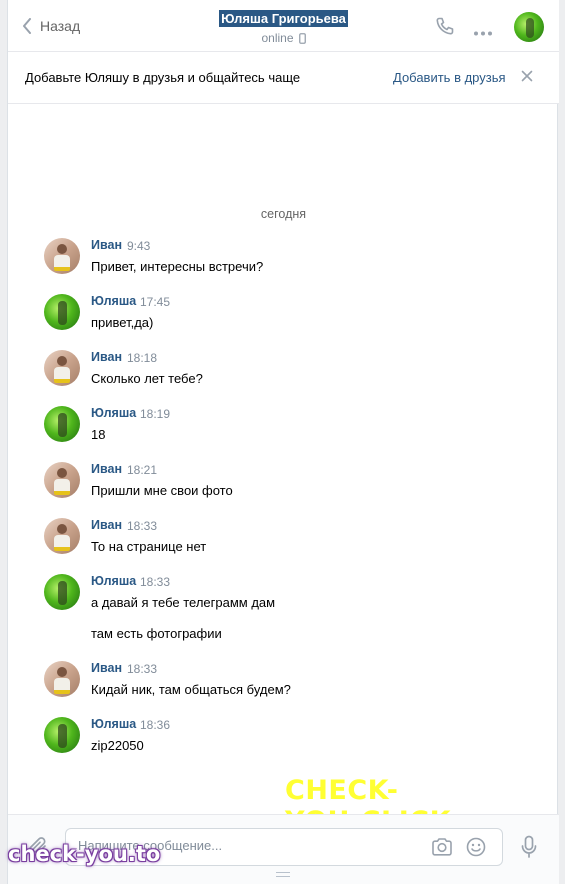  I want to click on message-text: Кидай ник, там общаться будем?, so click(191, 689).